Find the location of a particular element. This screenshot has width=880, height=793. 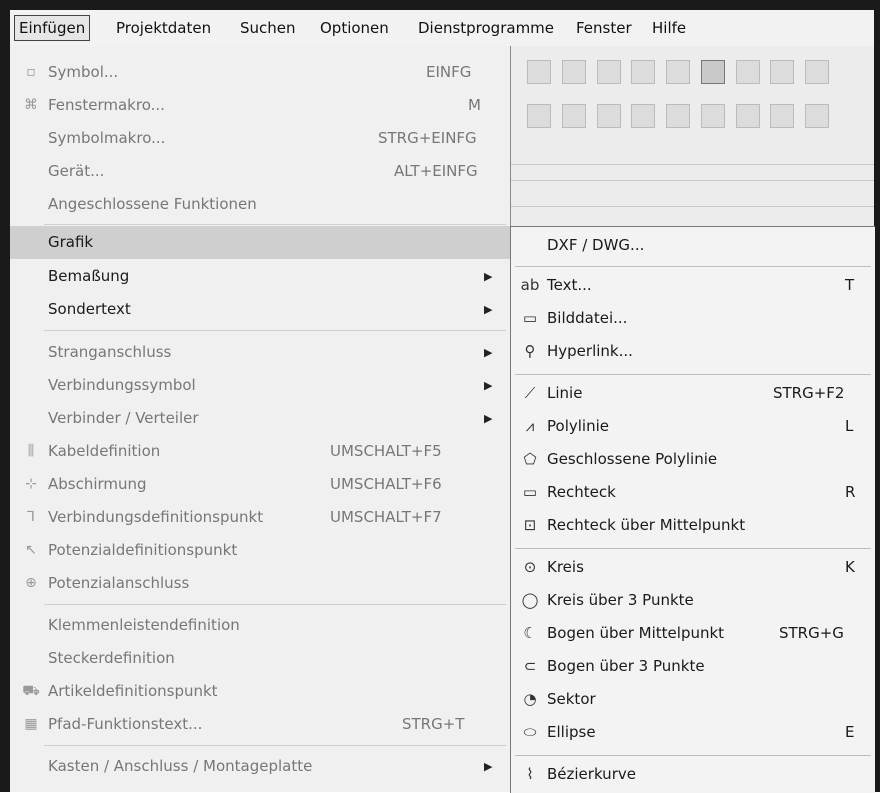

table-icon is located at coordinates (747, 72).